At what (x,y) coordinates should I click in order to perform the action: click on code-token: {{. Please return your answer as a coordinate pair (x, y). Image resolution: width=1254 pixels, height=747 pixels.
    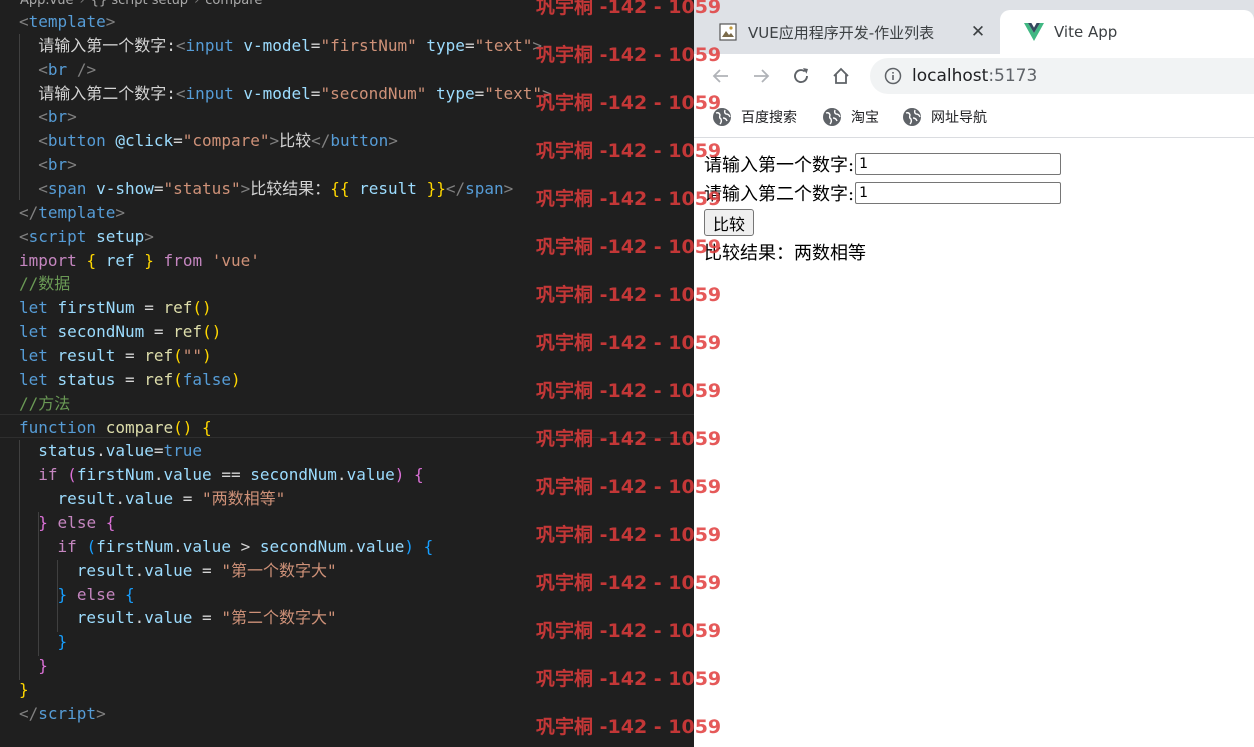
    Looking at the image, I should click on (340, 189).